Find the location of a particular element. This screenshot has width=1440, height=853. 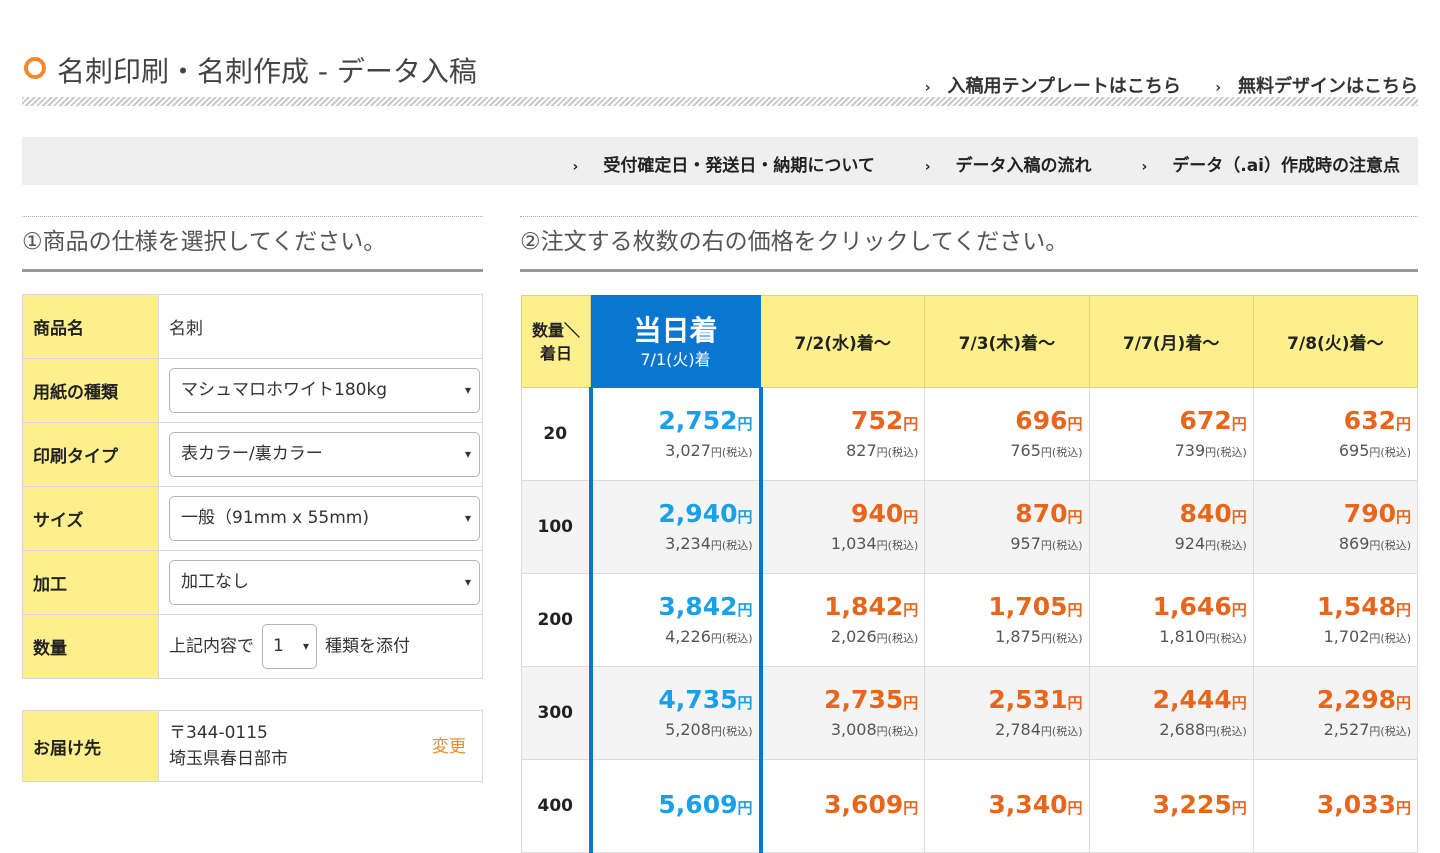

tax-price: 2,527円(税込) is located at coordinates (1332, 731).